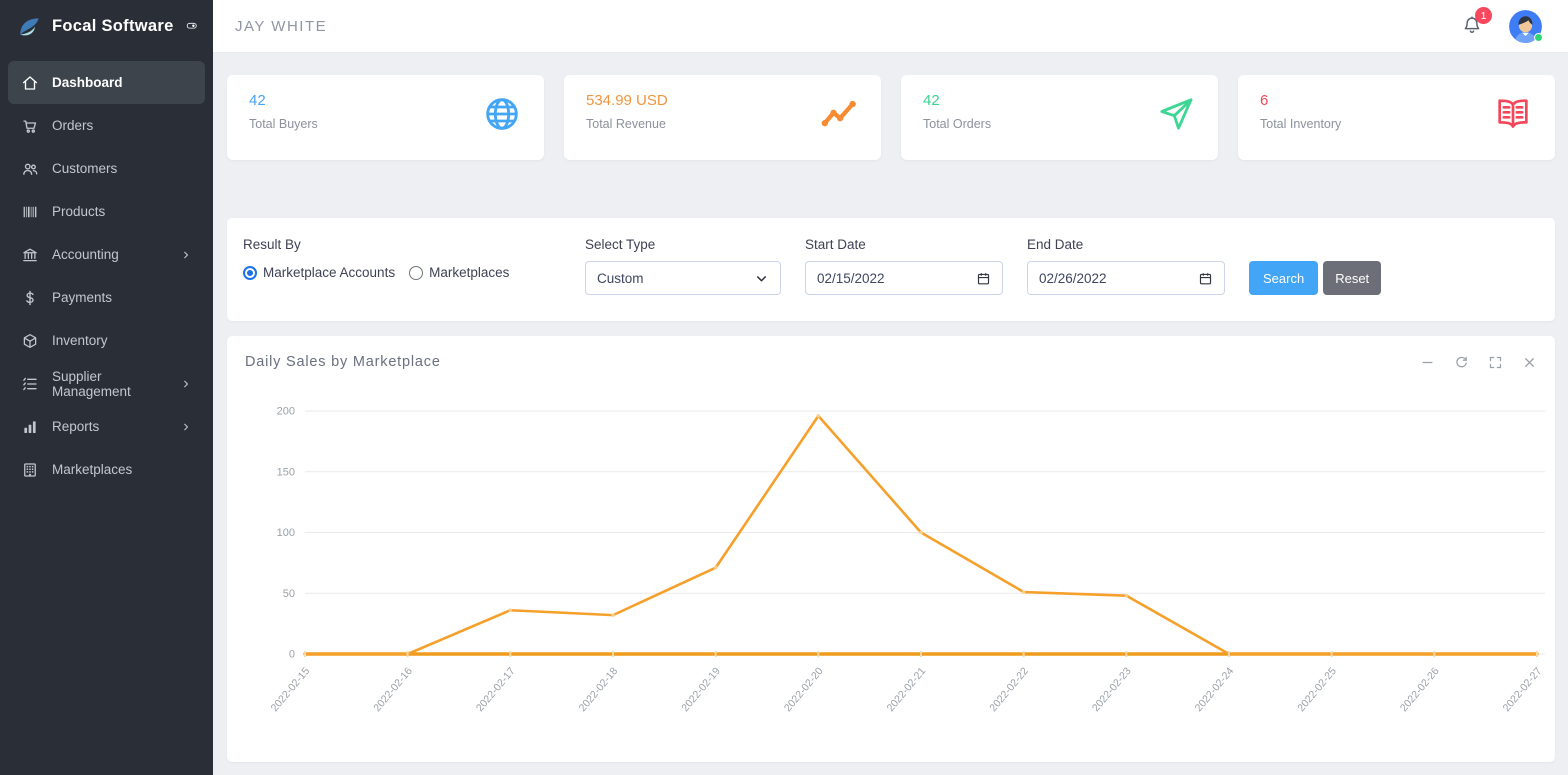 The height and width of the screenshot is (775, 1568). Describe the element at coordinates (272, 244) in the screenshot. I see `result-by-label: Result By` at that location.